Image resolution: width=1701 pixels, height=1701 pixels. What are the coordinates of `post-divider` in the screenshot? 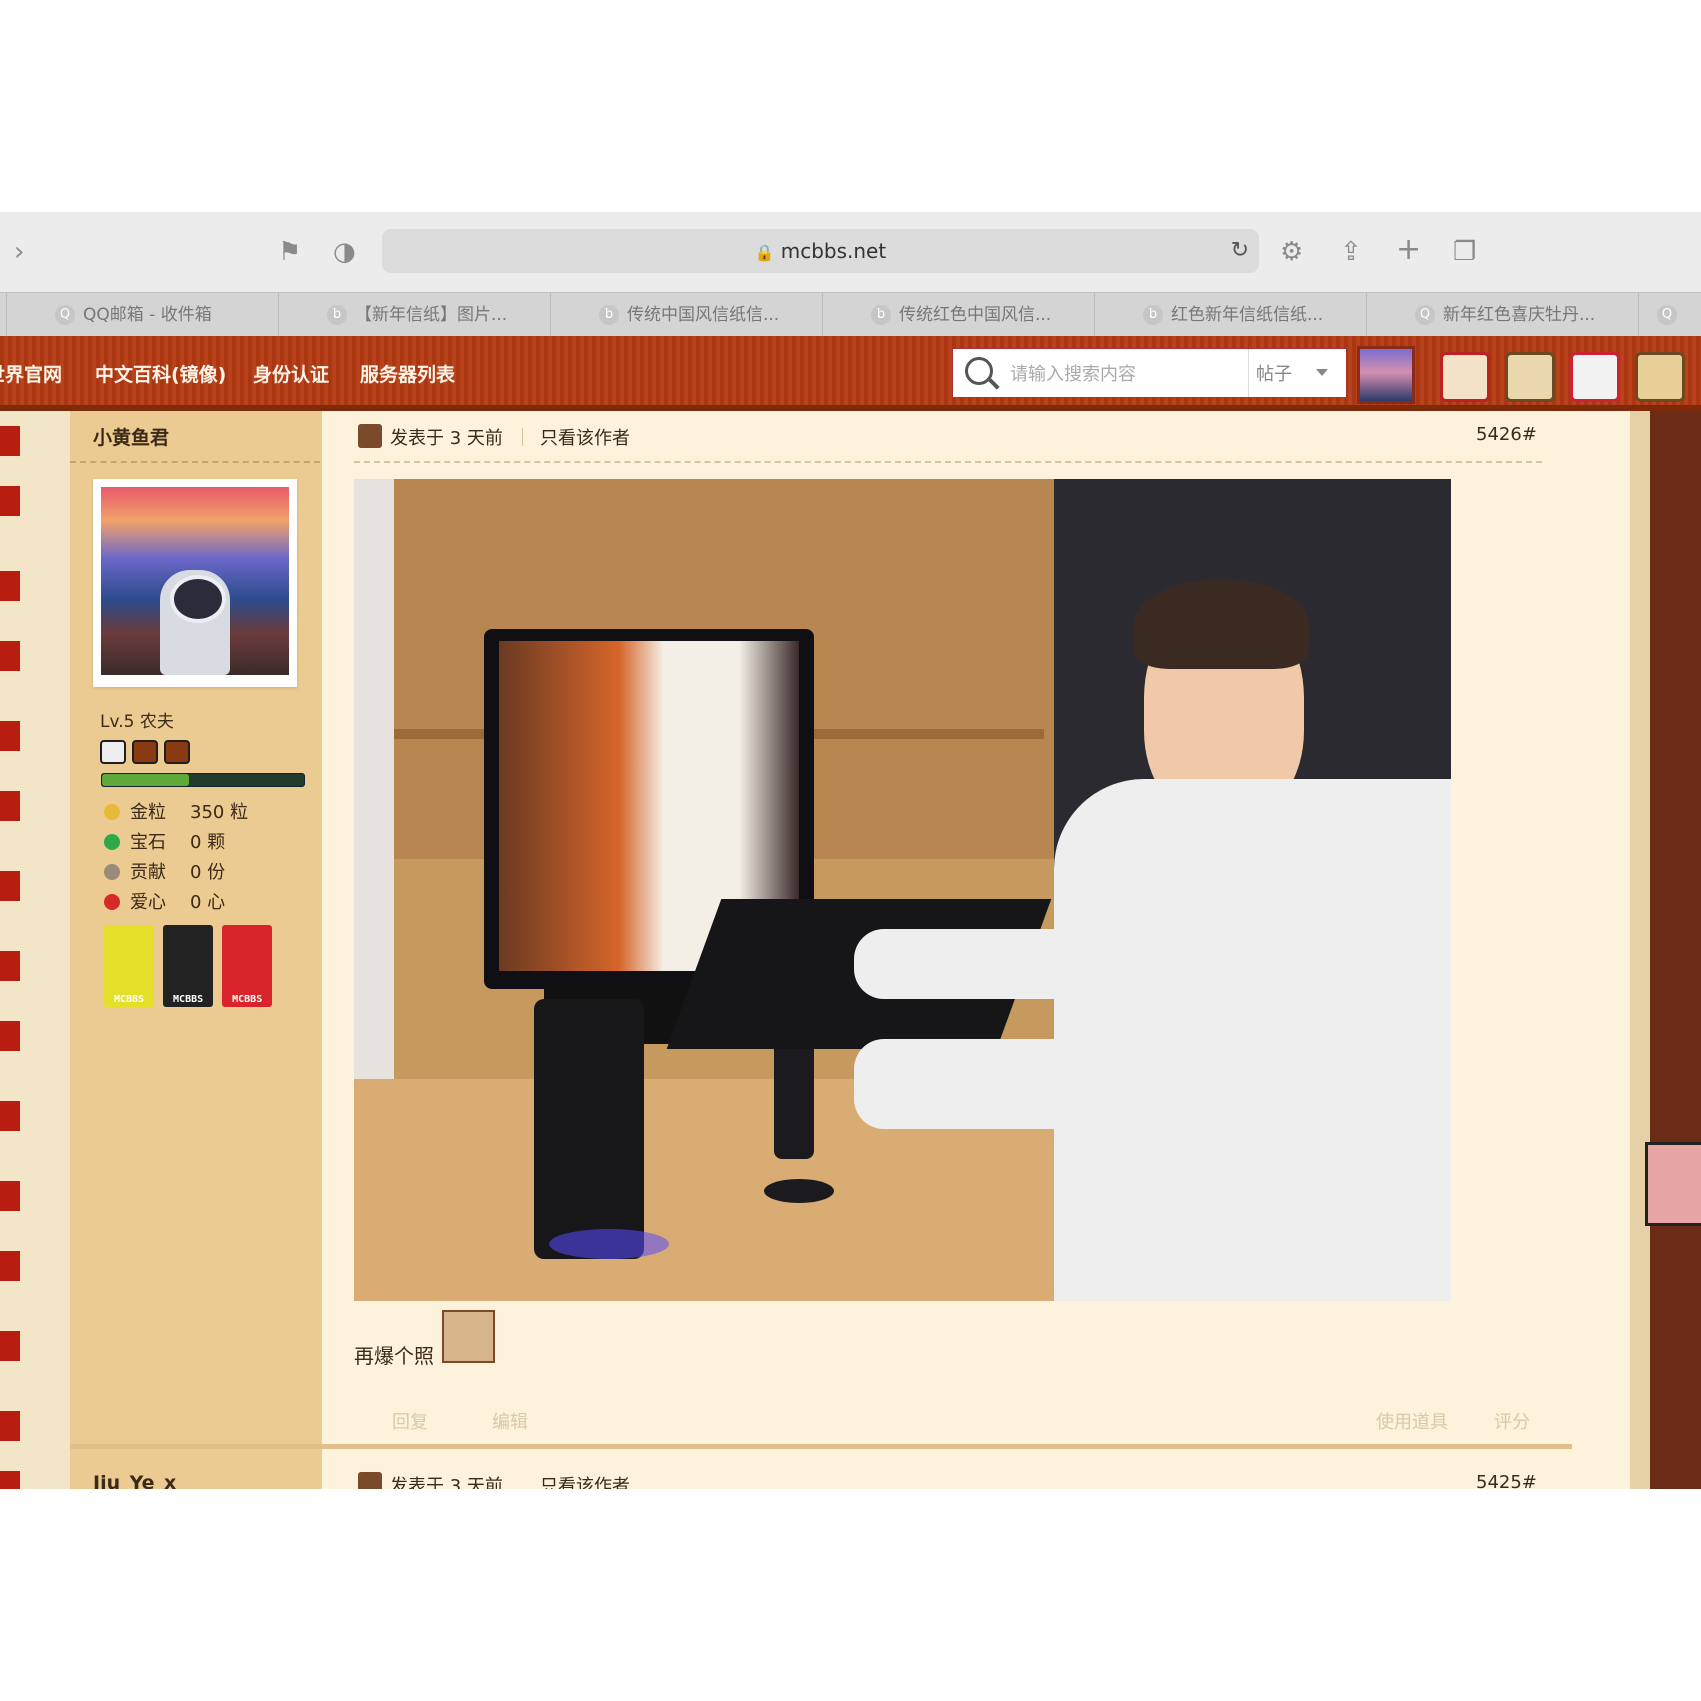 It's located at (821, 1446).